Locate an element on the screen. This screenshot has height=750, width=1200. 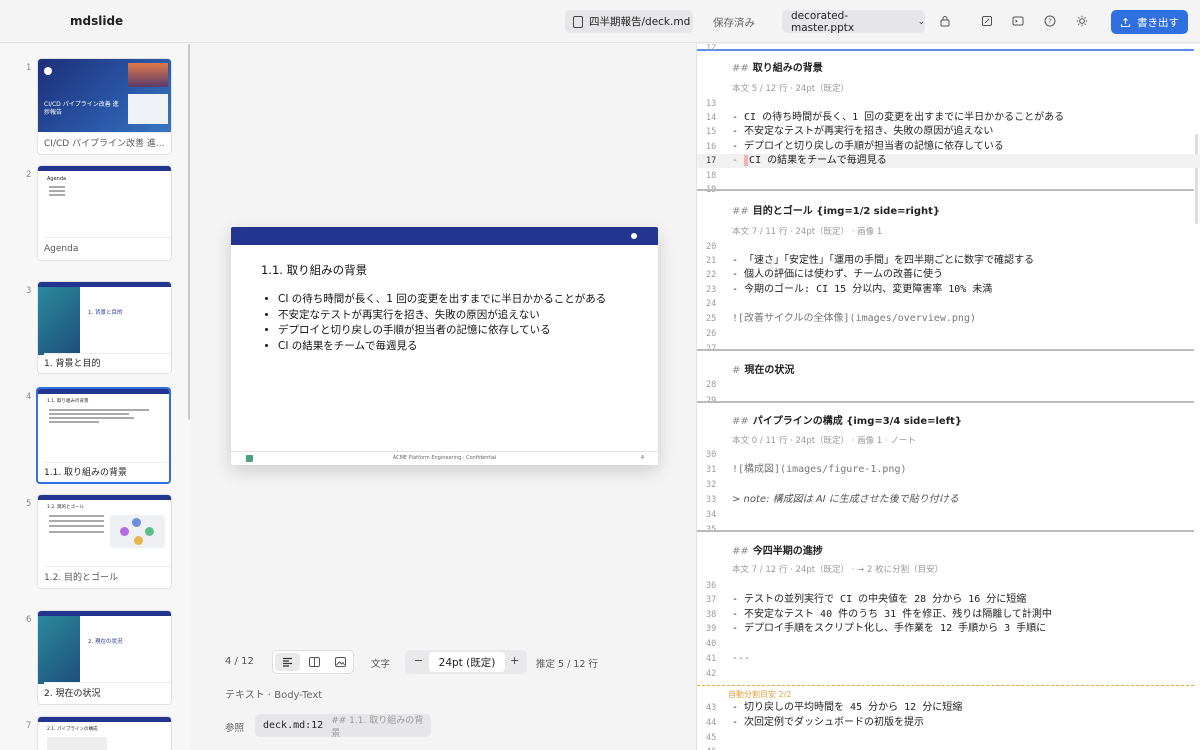
help-icon: ? is located at coordinates (1050, 21).